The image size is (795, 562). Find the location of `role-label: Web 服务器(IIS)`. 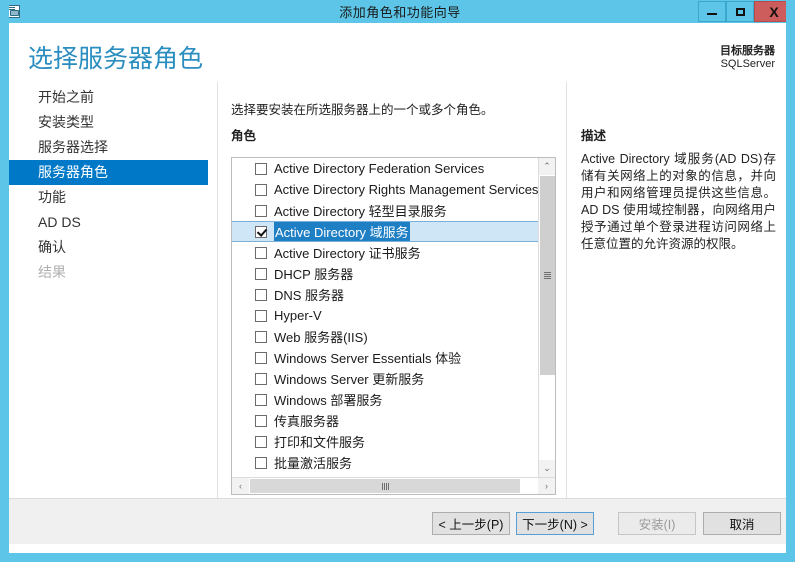

role-label: Web 服务器(IIS) is located at coordinates (321, 337).